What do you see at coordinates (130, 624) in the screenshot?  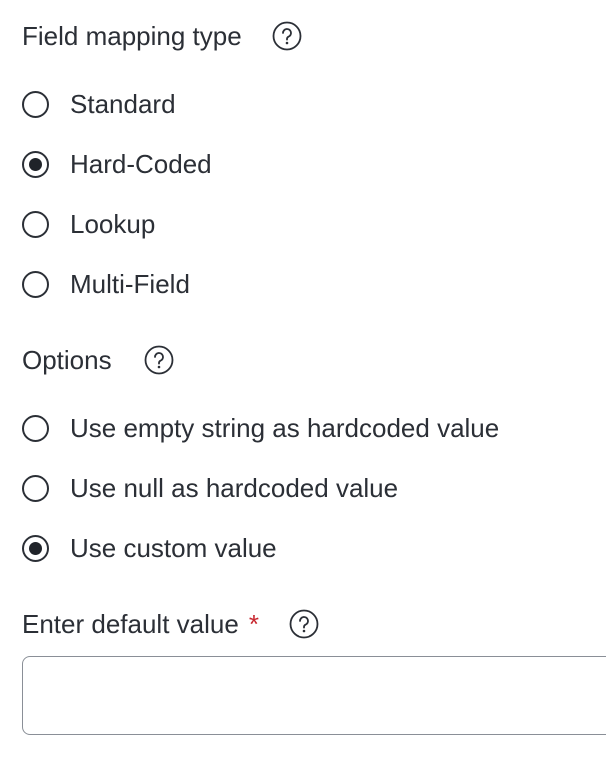 I see `default-value-label: Enter default value` at bounding box center [130, 624].